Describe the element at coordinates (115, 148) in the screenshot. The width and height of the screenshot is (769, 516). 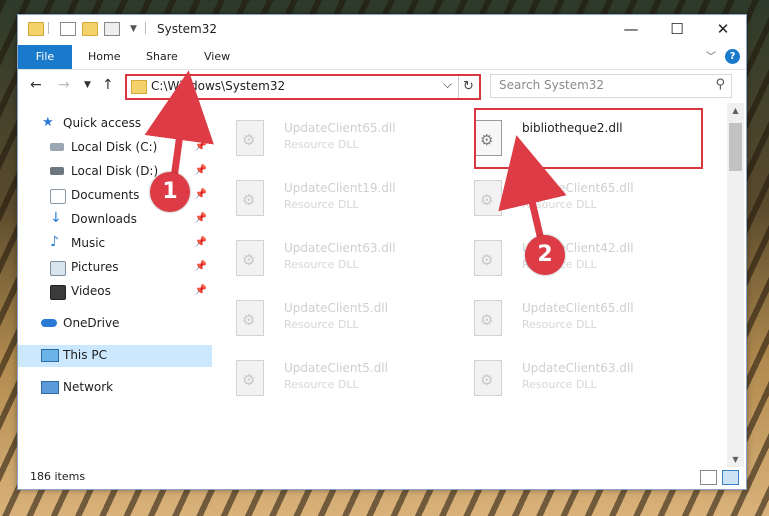
I see `sidebar-item-local-disk-c: Local Disk (C:) 📌` at that location.